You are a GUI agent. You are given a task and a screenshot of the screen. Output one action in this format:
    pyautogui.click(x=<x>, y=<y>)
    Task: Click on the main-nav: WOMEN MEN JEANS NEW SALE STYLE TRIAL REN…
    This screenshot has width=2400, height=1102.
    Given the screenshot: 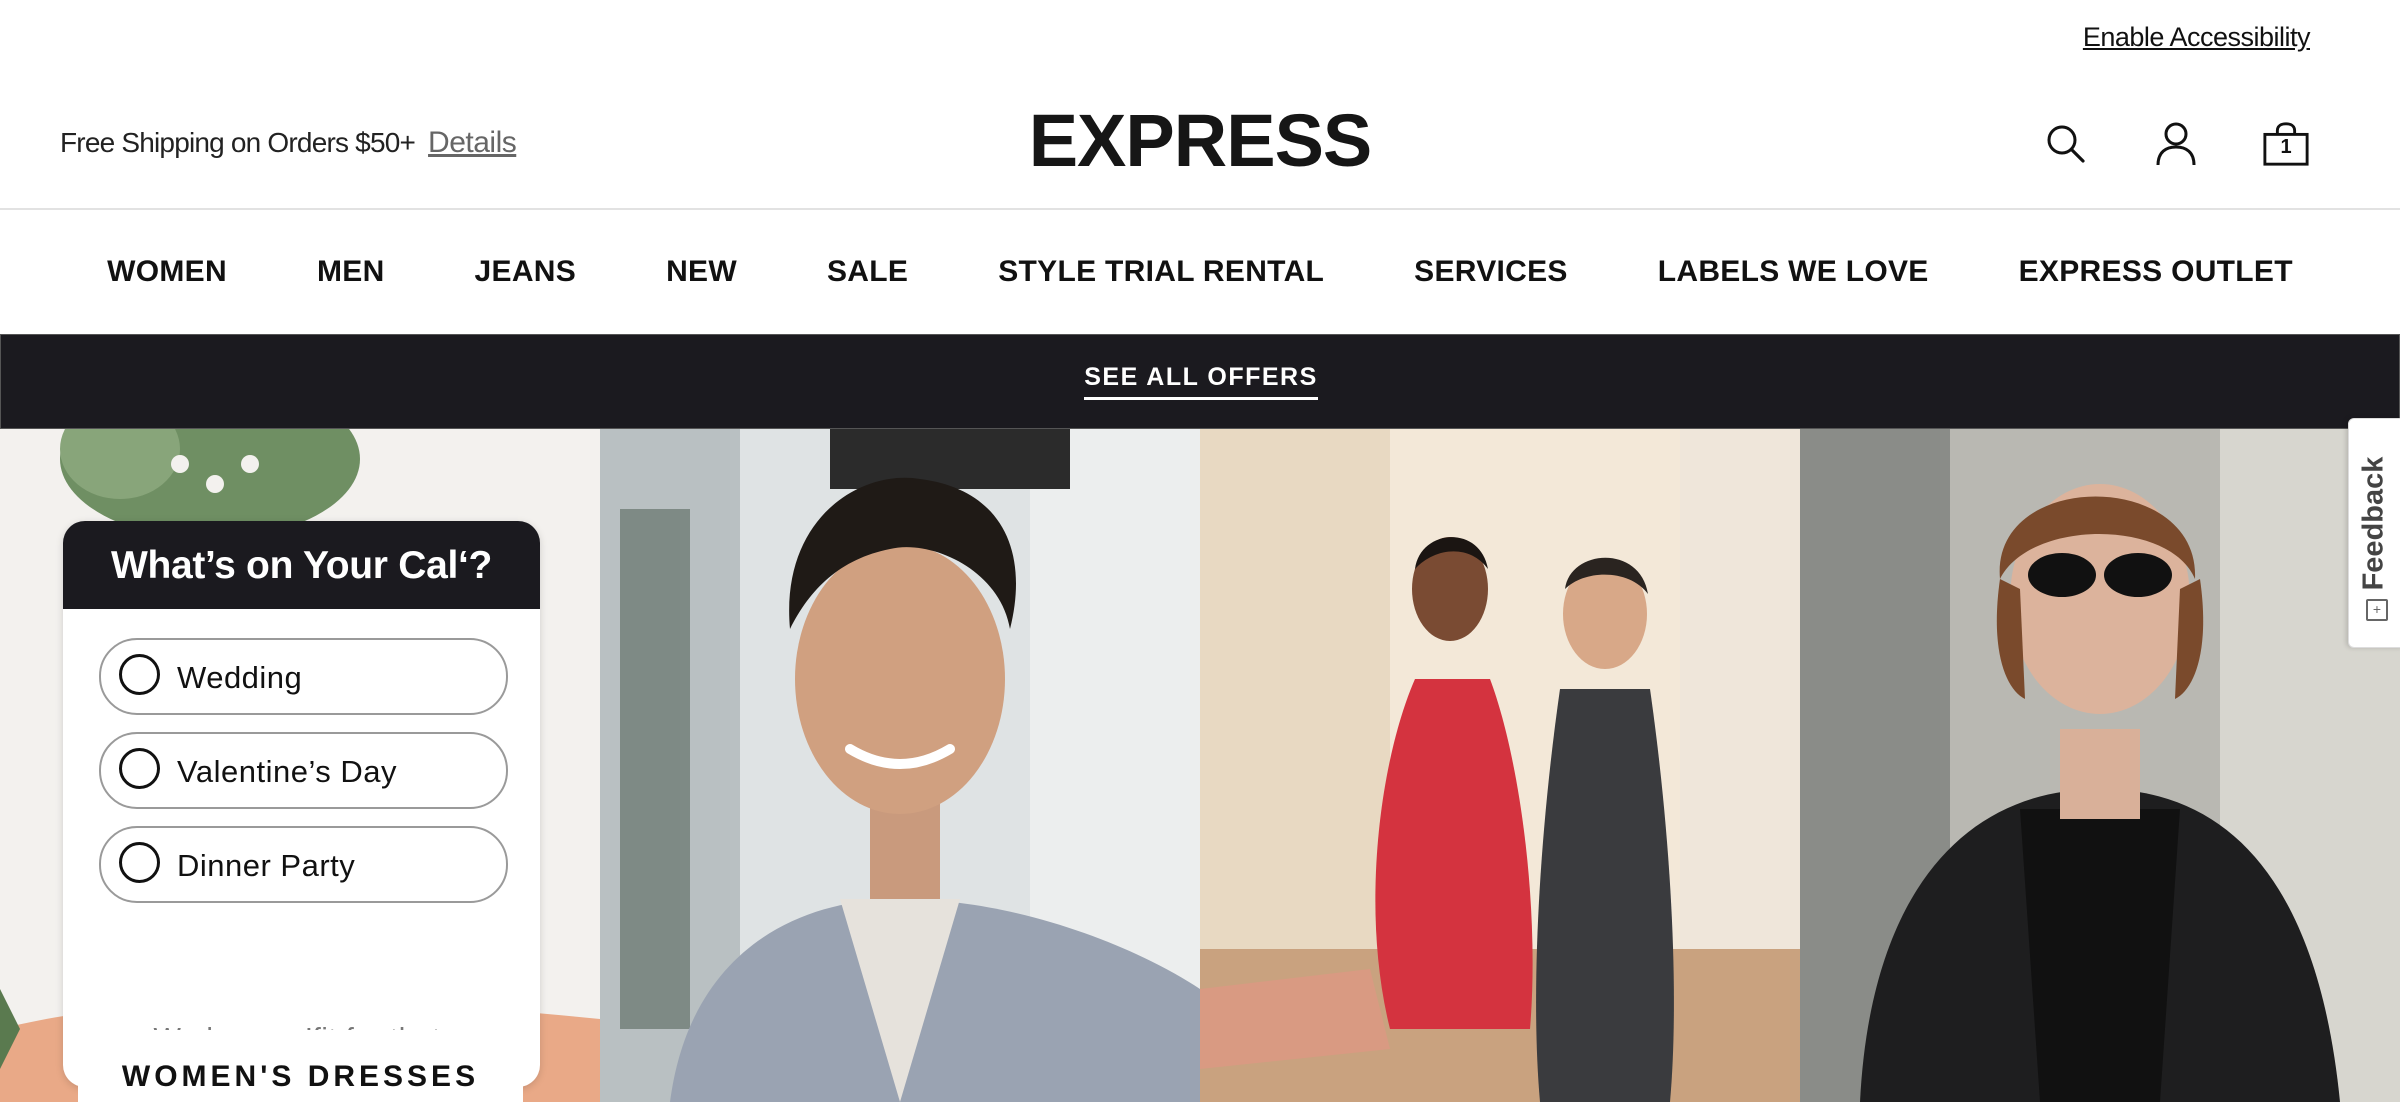 What is the action you would take?
    pyautogui.click(x=1200, y=272)
    